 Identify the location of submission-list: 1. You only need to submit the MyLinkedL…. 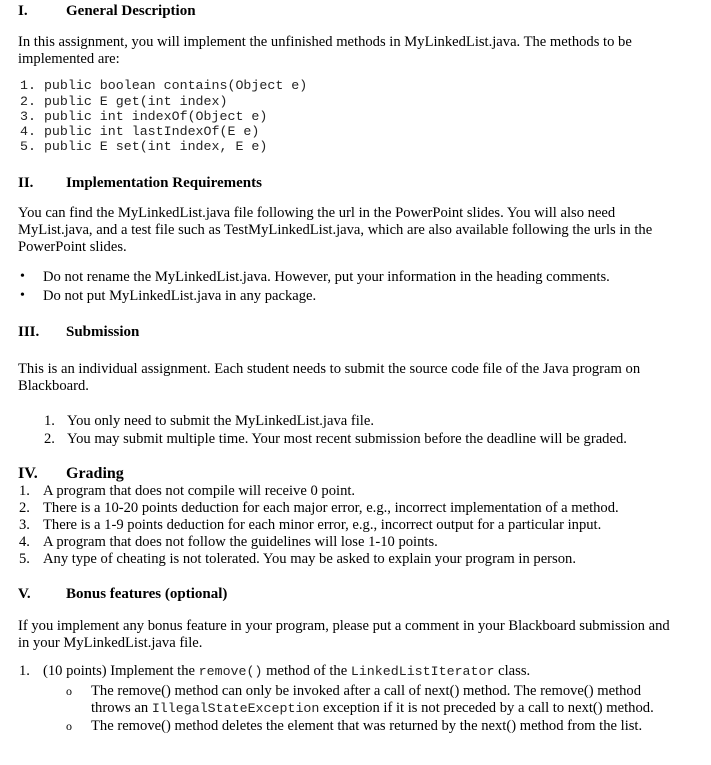
(350, 433).